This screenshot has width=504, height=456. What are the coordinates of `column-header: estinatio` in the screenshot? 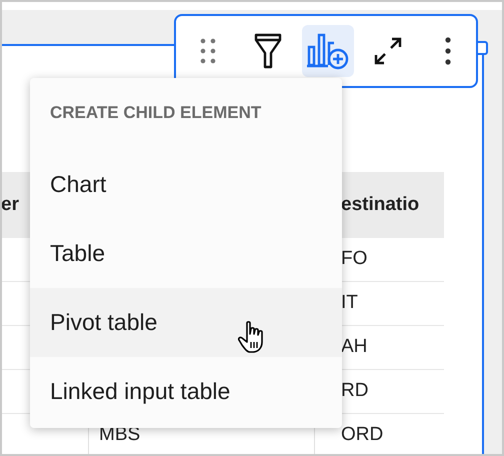 It's located at (380, 204).